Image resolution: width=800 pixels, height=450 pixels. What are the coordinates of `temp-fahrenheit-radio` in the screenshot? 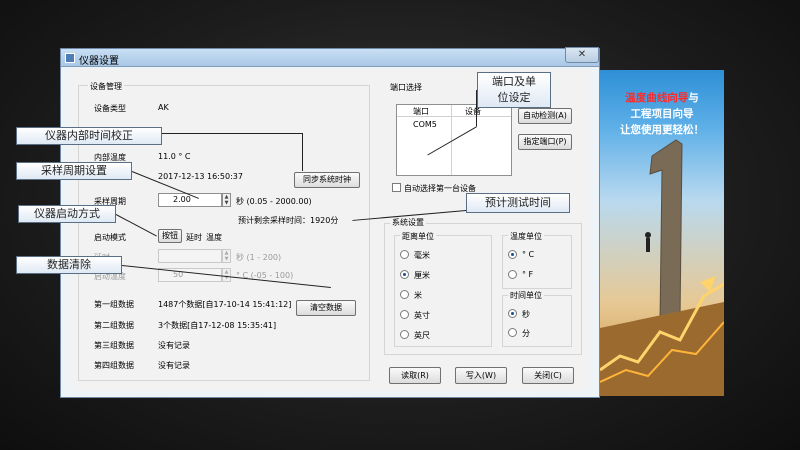 It's located at (512, 274).